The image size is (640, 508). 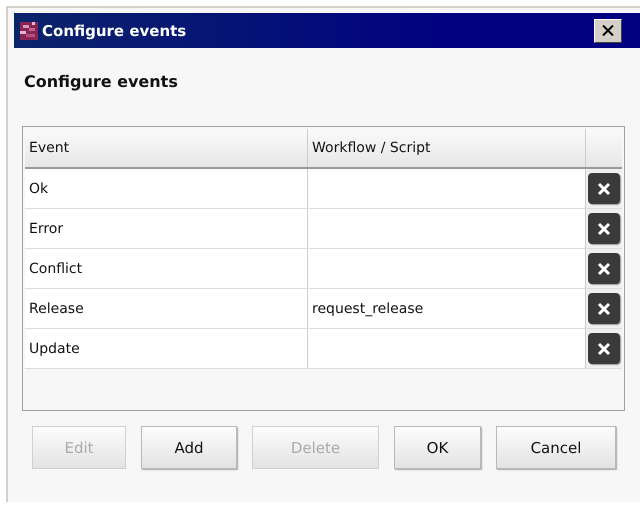 I want to click on close-button, so click(x=608, y=30).